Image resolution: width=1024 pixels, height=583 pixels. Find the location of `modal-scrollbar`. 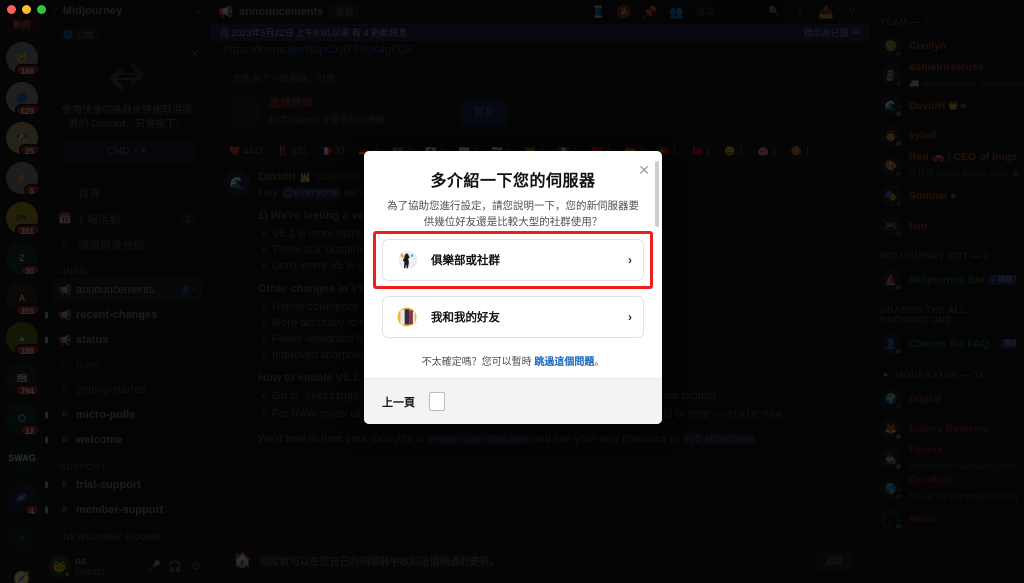

modal-scrollbar is located at coordinates (657, 194).